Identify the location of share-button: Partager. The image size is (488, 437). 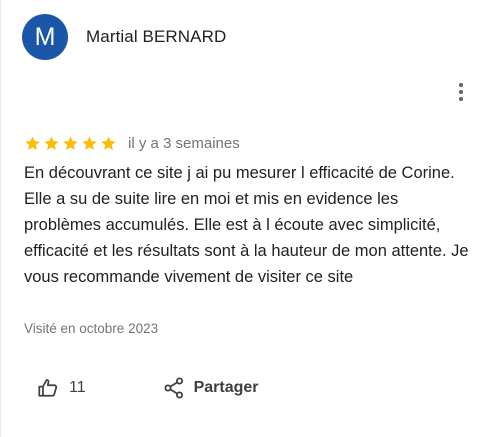
(211, 388).